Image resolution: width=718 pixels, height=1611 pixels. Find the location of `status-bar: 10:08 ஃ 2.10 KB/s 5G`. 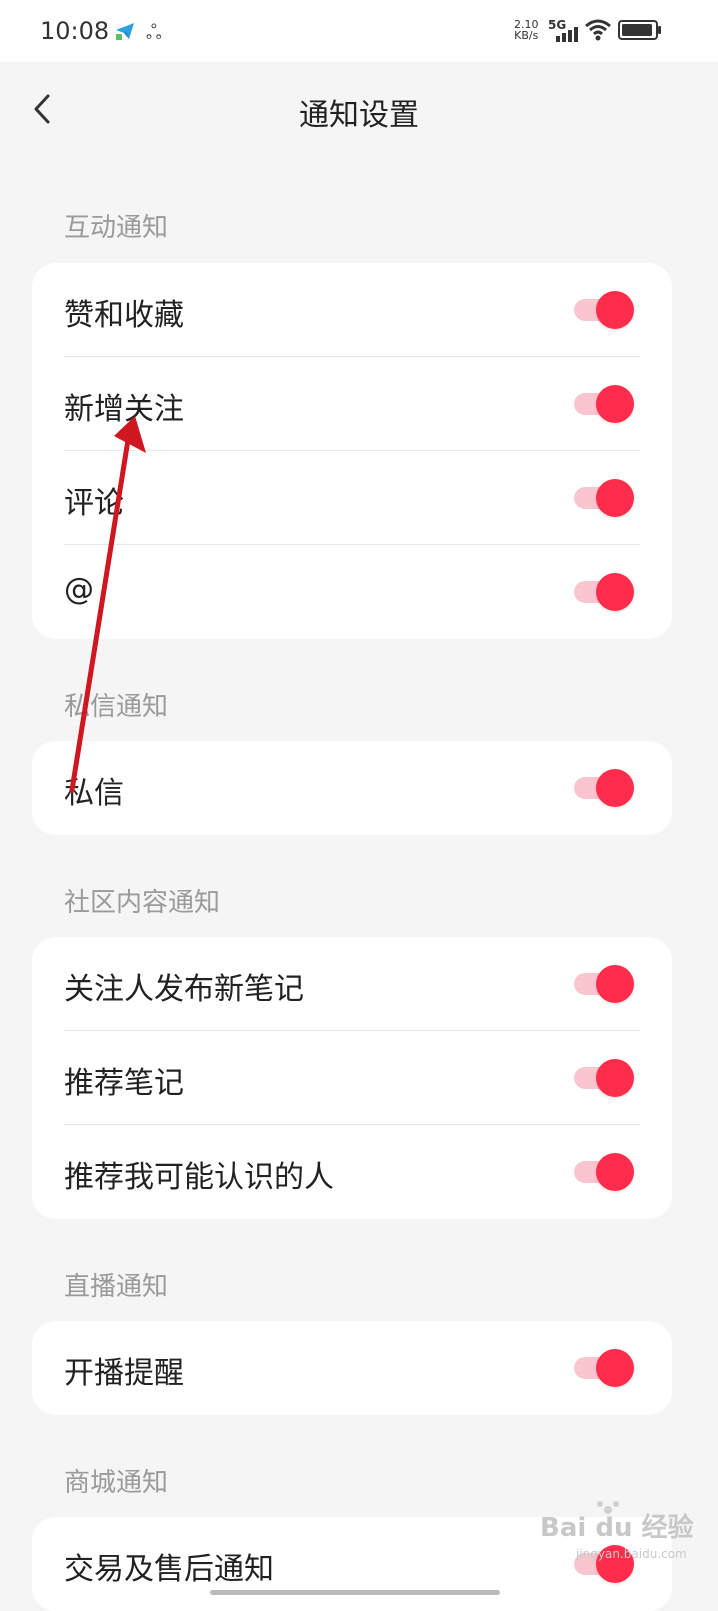

status-bar: 10:08 ஃ 2.10 KB/s 5G is located at coordinates (359, 31).